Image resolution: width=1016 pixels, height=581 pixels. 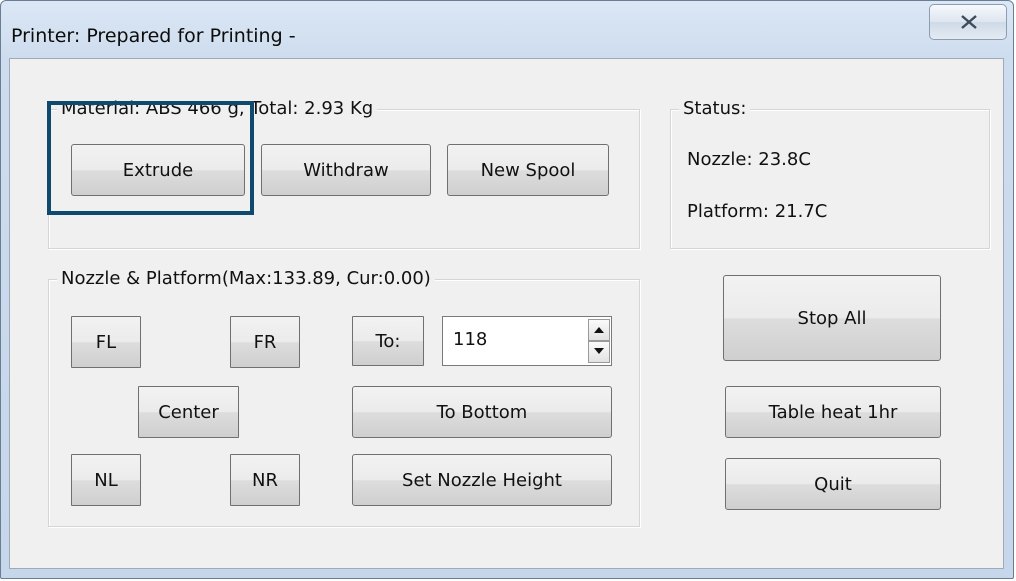 I want to click on close-icon, so click(x=969, y=22).